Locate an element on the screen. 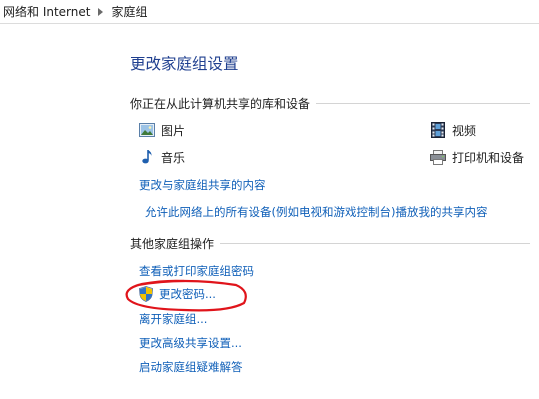  library-label: 打印机和设备 is located at coordinates (488, 157).